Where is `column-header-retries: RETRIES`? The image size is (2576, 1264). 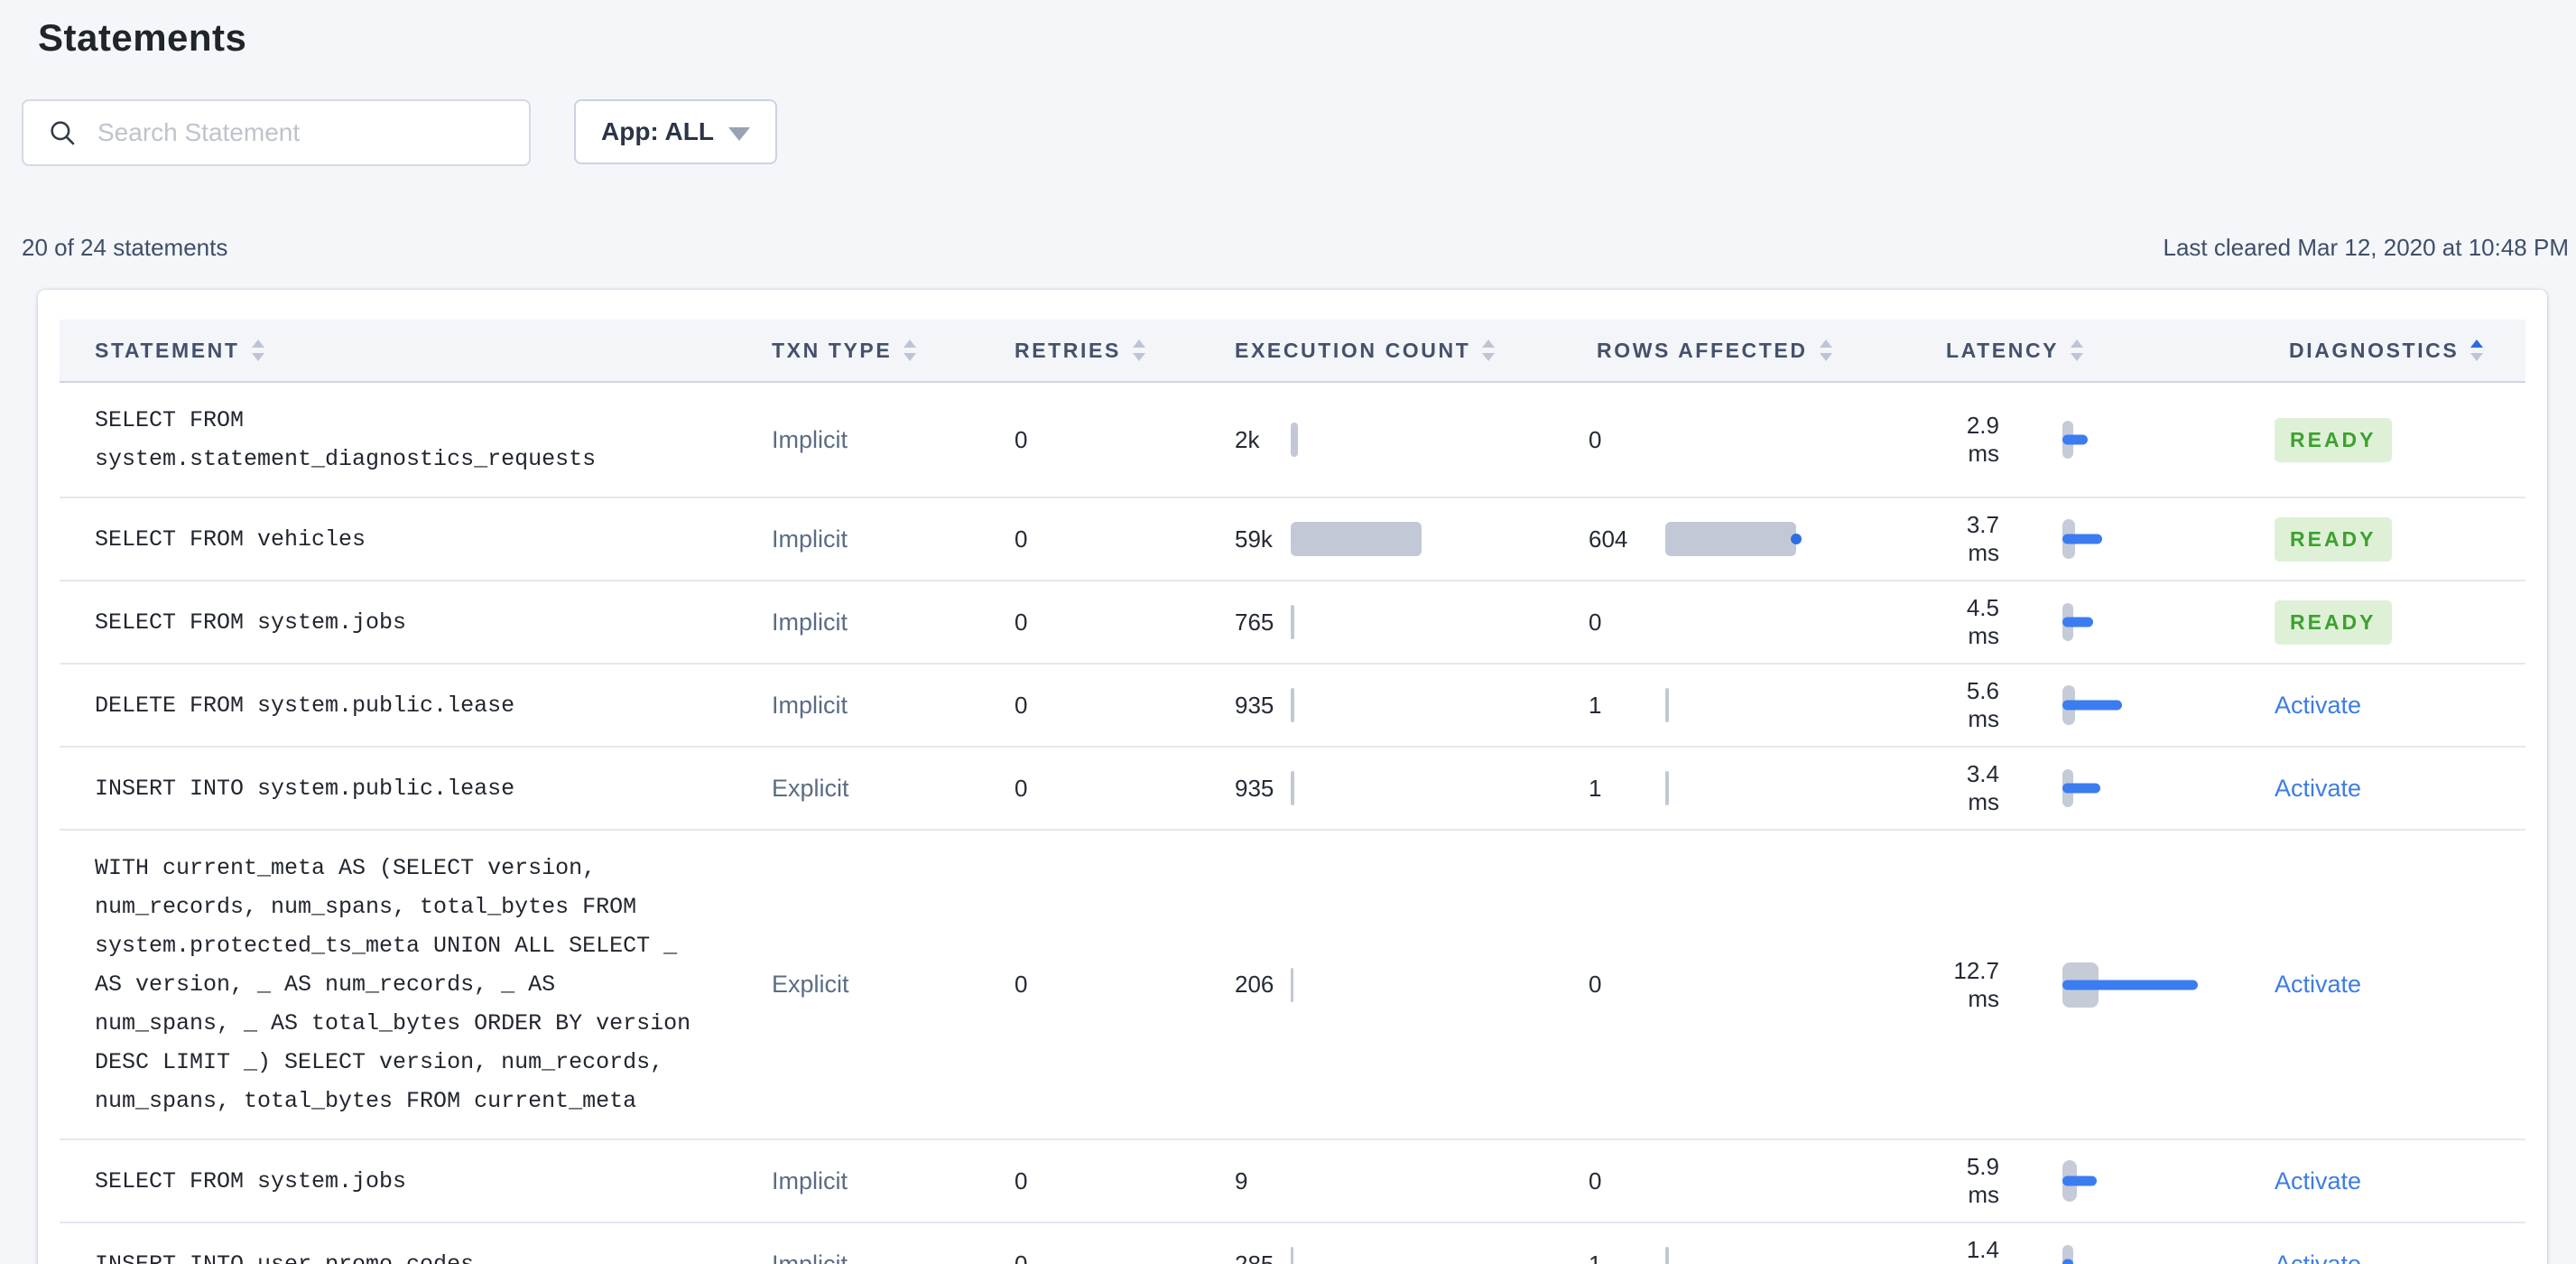 column-header-retries: RETRIES is located at coordinates (1125, 351).